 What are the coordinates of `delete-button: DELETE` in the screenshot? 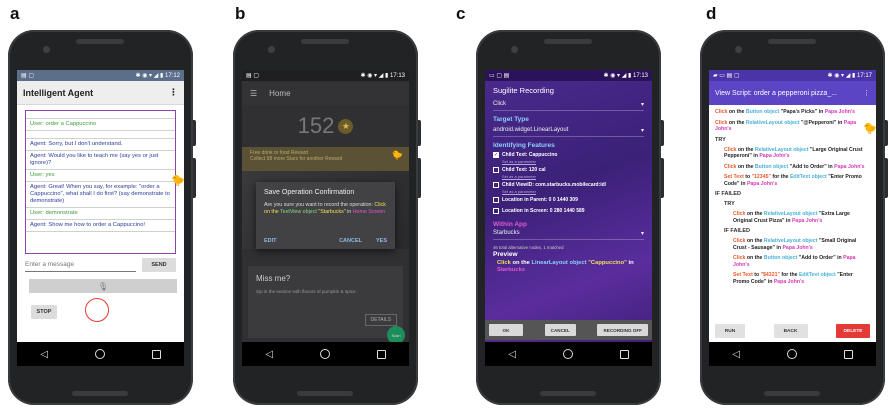 It's located at (853, 331).